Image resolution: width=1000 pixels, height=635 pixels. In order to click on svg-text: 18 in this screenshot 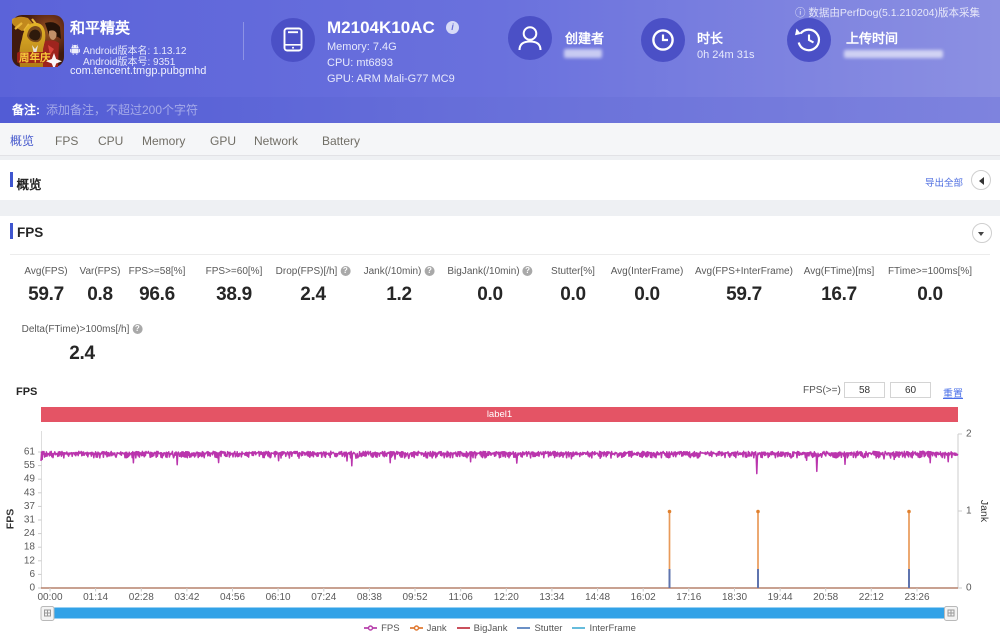, I will do `click(30, 547)`.